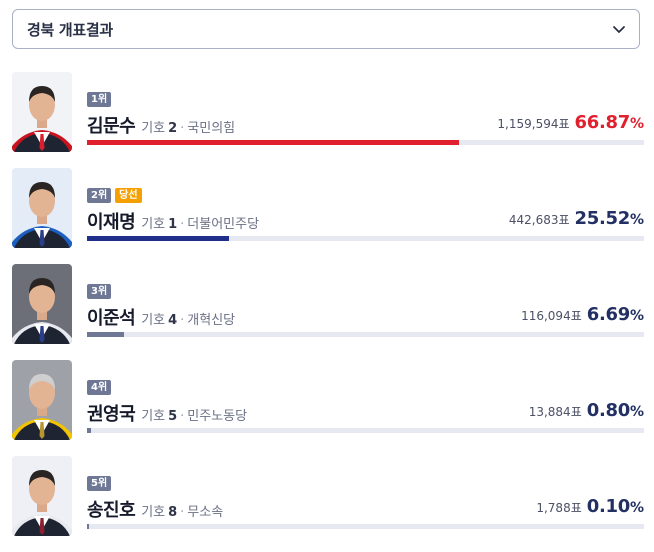  I want to click on vote-count: 116,094표, so click(551, 315).